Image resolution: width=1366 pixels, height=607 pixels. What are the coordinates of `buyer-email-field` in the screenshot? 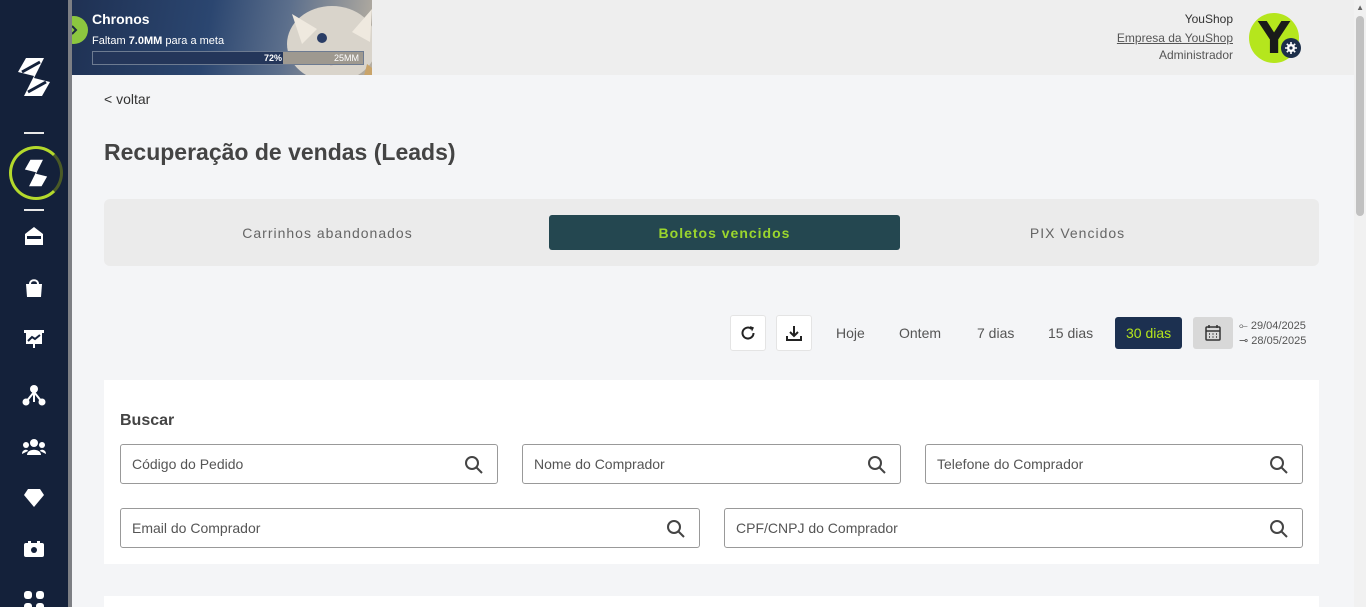 It's located at (410, 528).